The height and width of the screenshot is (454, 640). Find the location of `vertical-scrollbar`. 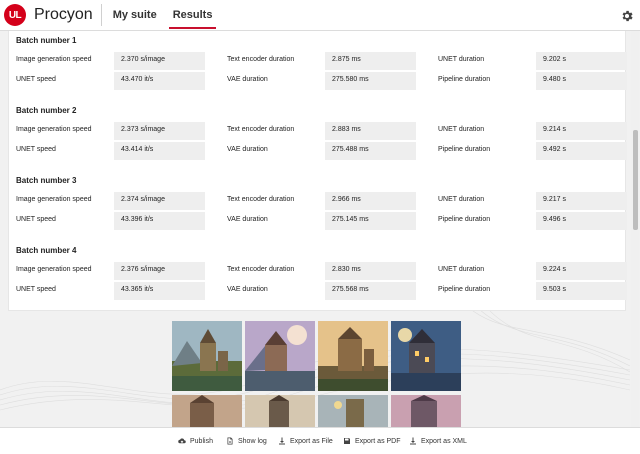

vertical-scrollbar is located at coordinates (635, 229).